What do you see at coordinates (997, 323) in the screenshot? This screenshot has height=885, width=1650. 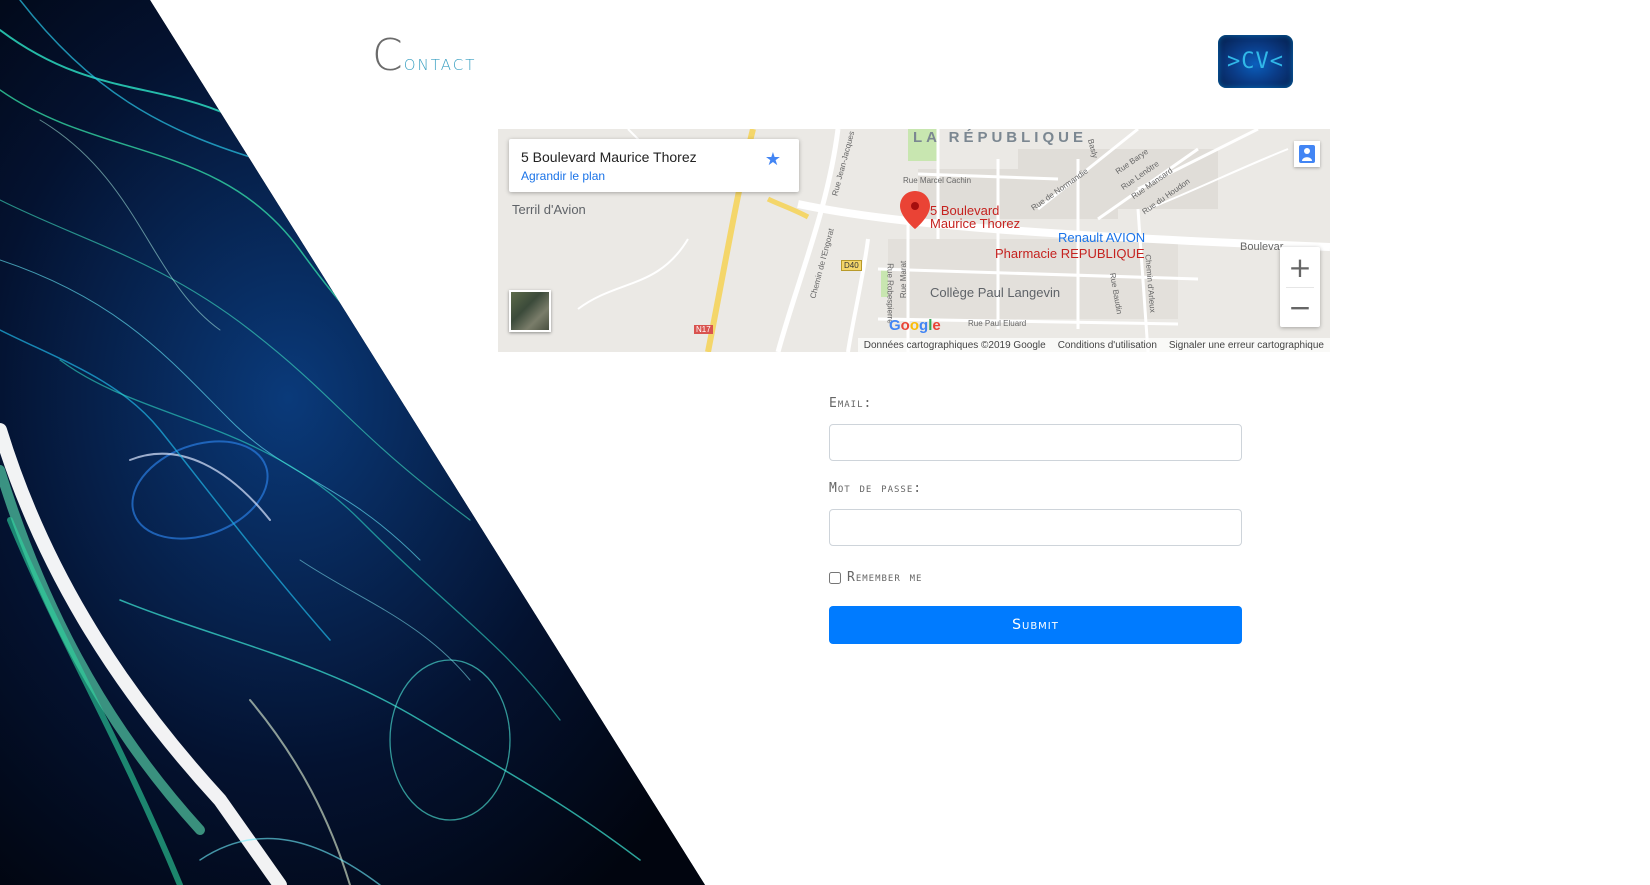 I see `map-street-paul-eluard: Rue Paul Eluard` at bounding box center [997, 323].